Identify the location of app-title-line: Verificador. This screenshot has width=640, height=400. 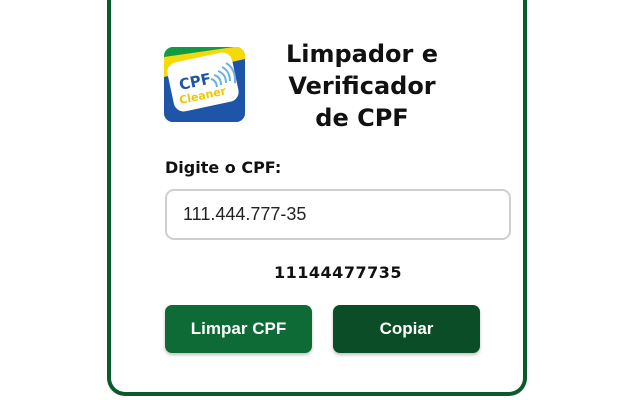
(362, 86).